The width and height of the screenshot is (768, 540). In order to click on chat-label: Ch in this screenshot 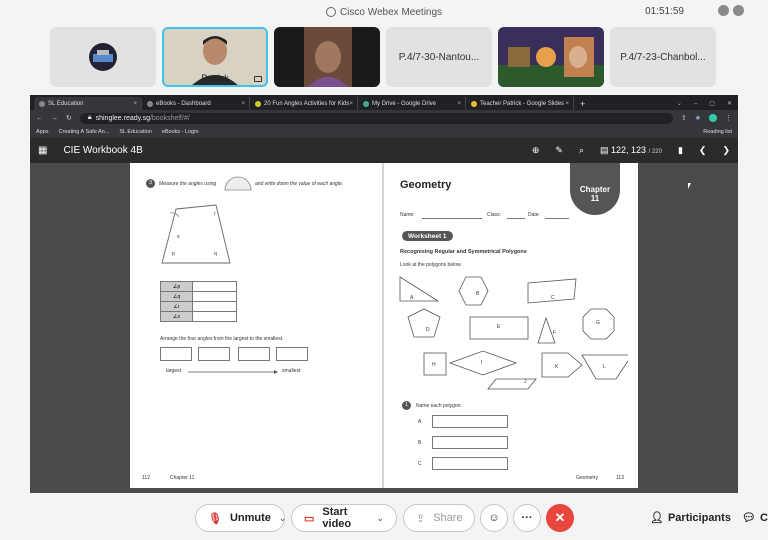, I will do `click(763, 517)`.